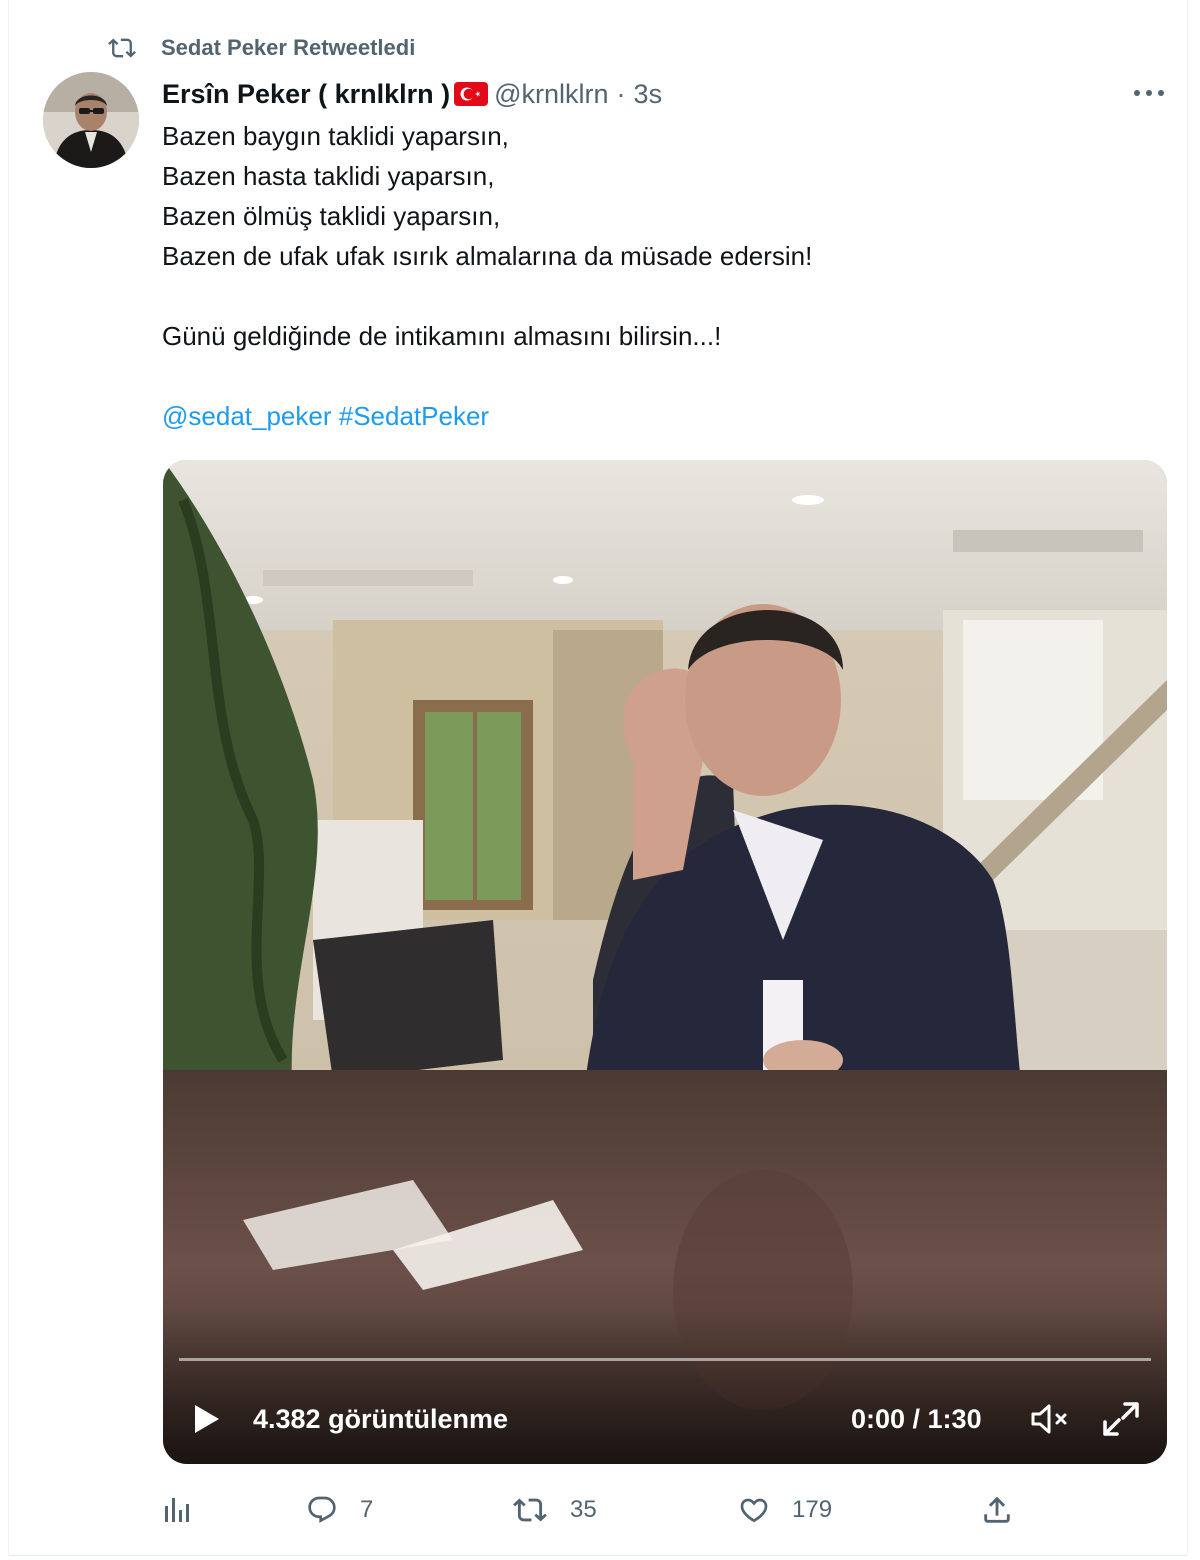  Describe the element at coordinates (665, 1359) in the screenshot. I see `video-progress-bar` at that location.